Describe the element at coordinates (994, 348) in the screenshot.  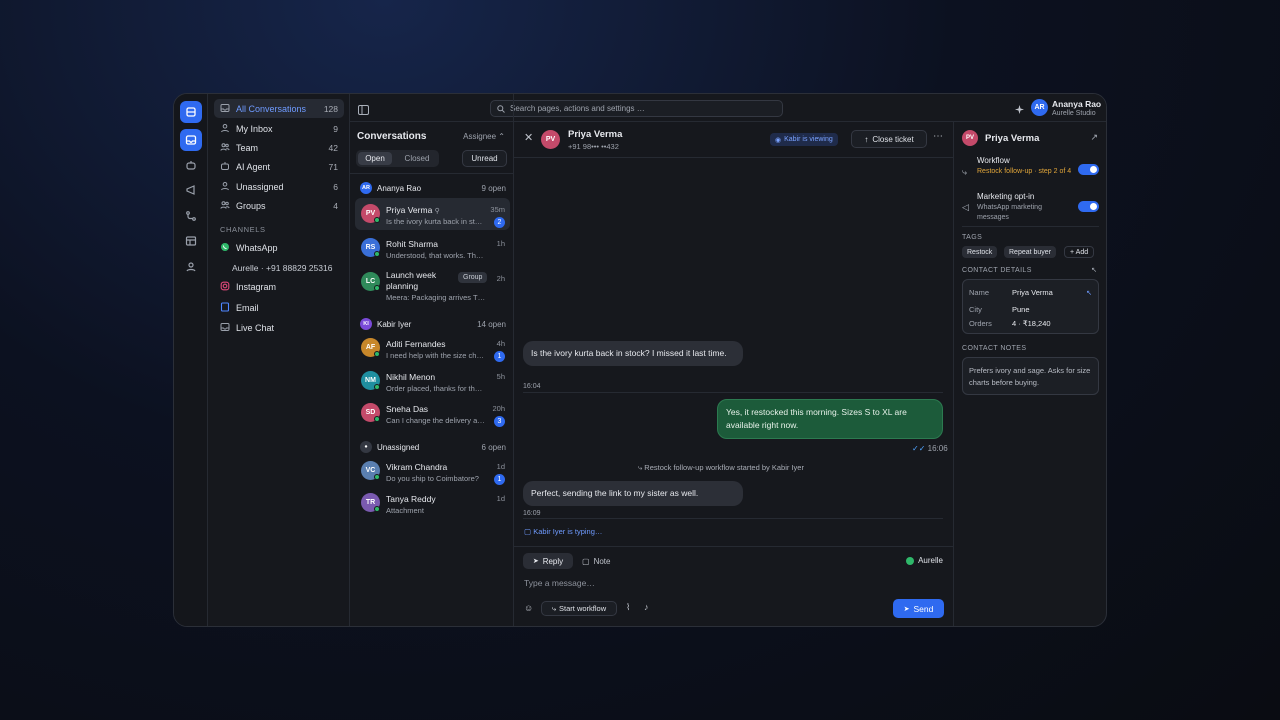
I see `contact-notes-label: CONTACT NOTES` at that location.